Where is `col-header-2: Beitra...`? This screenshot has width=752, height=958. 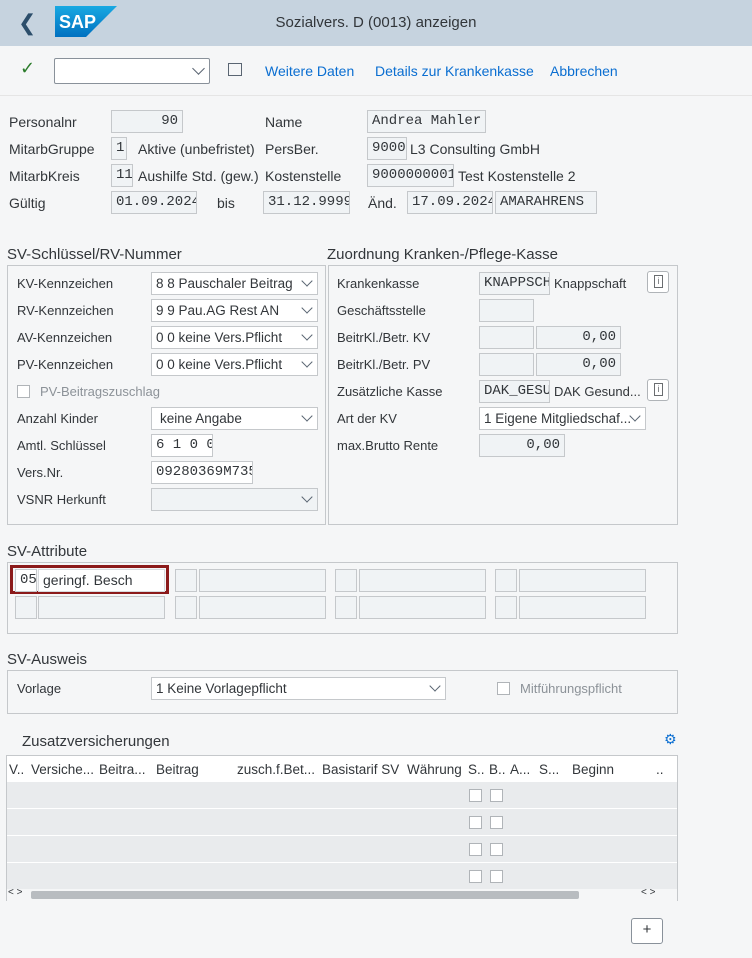 col-header-2: Beitra... is located at coordinates (124, 769).